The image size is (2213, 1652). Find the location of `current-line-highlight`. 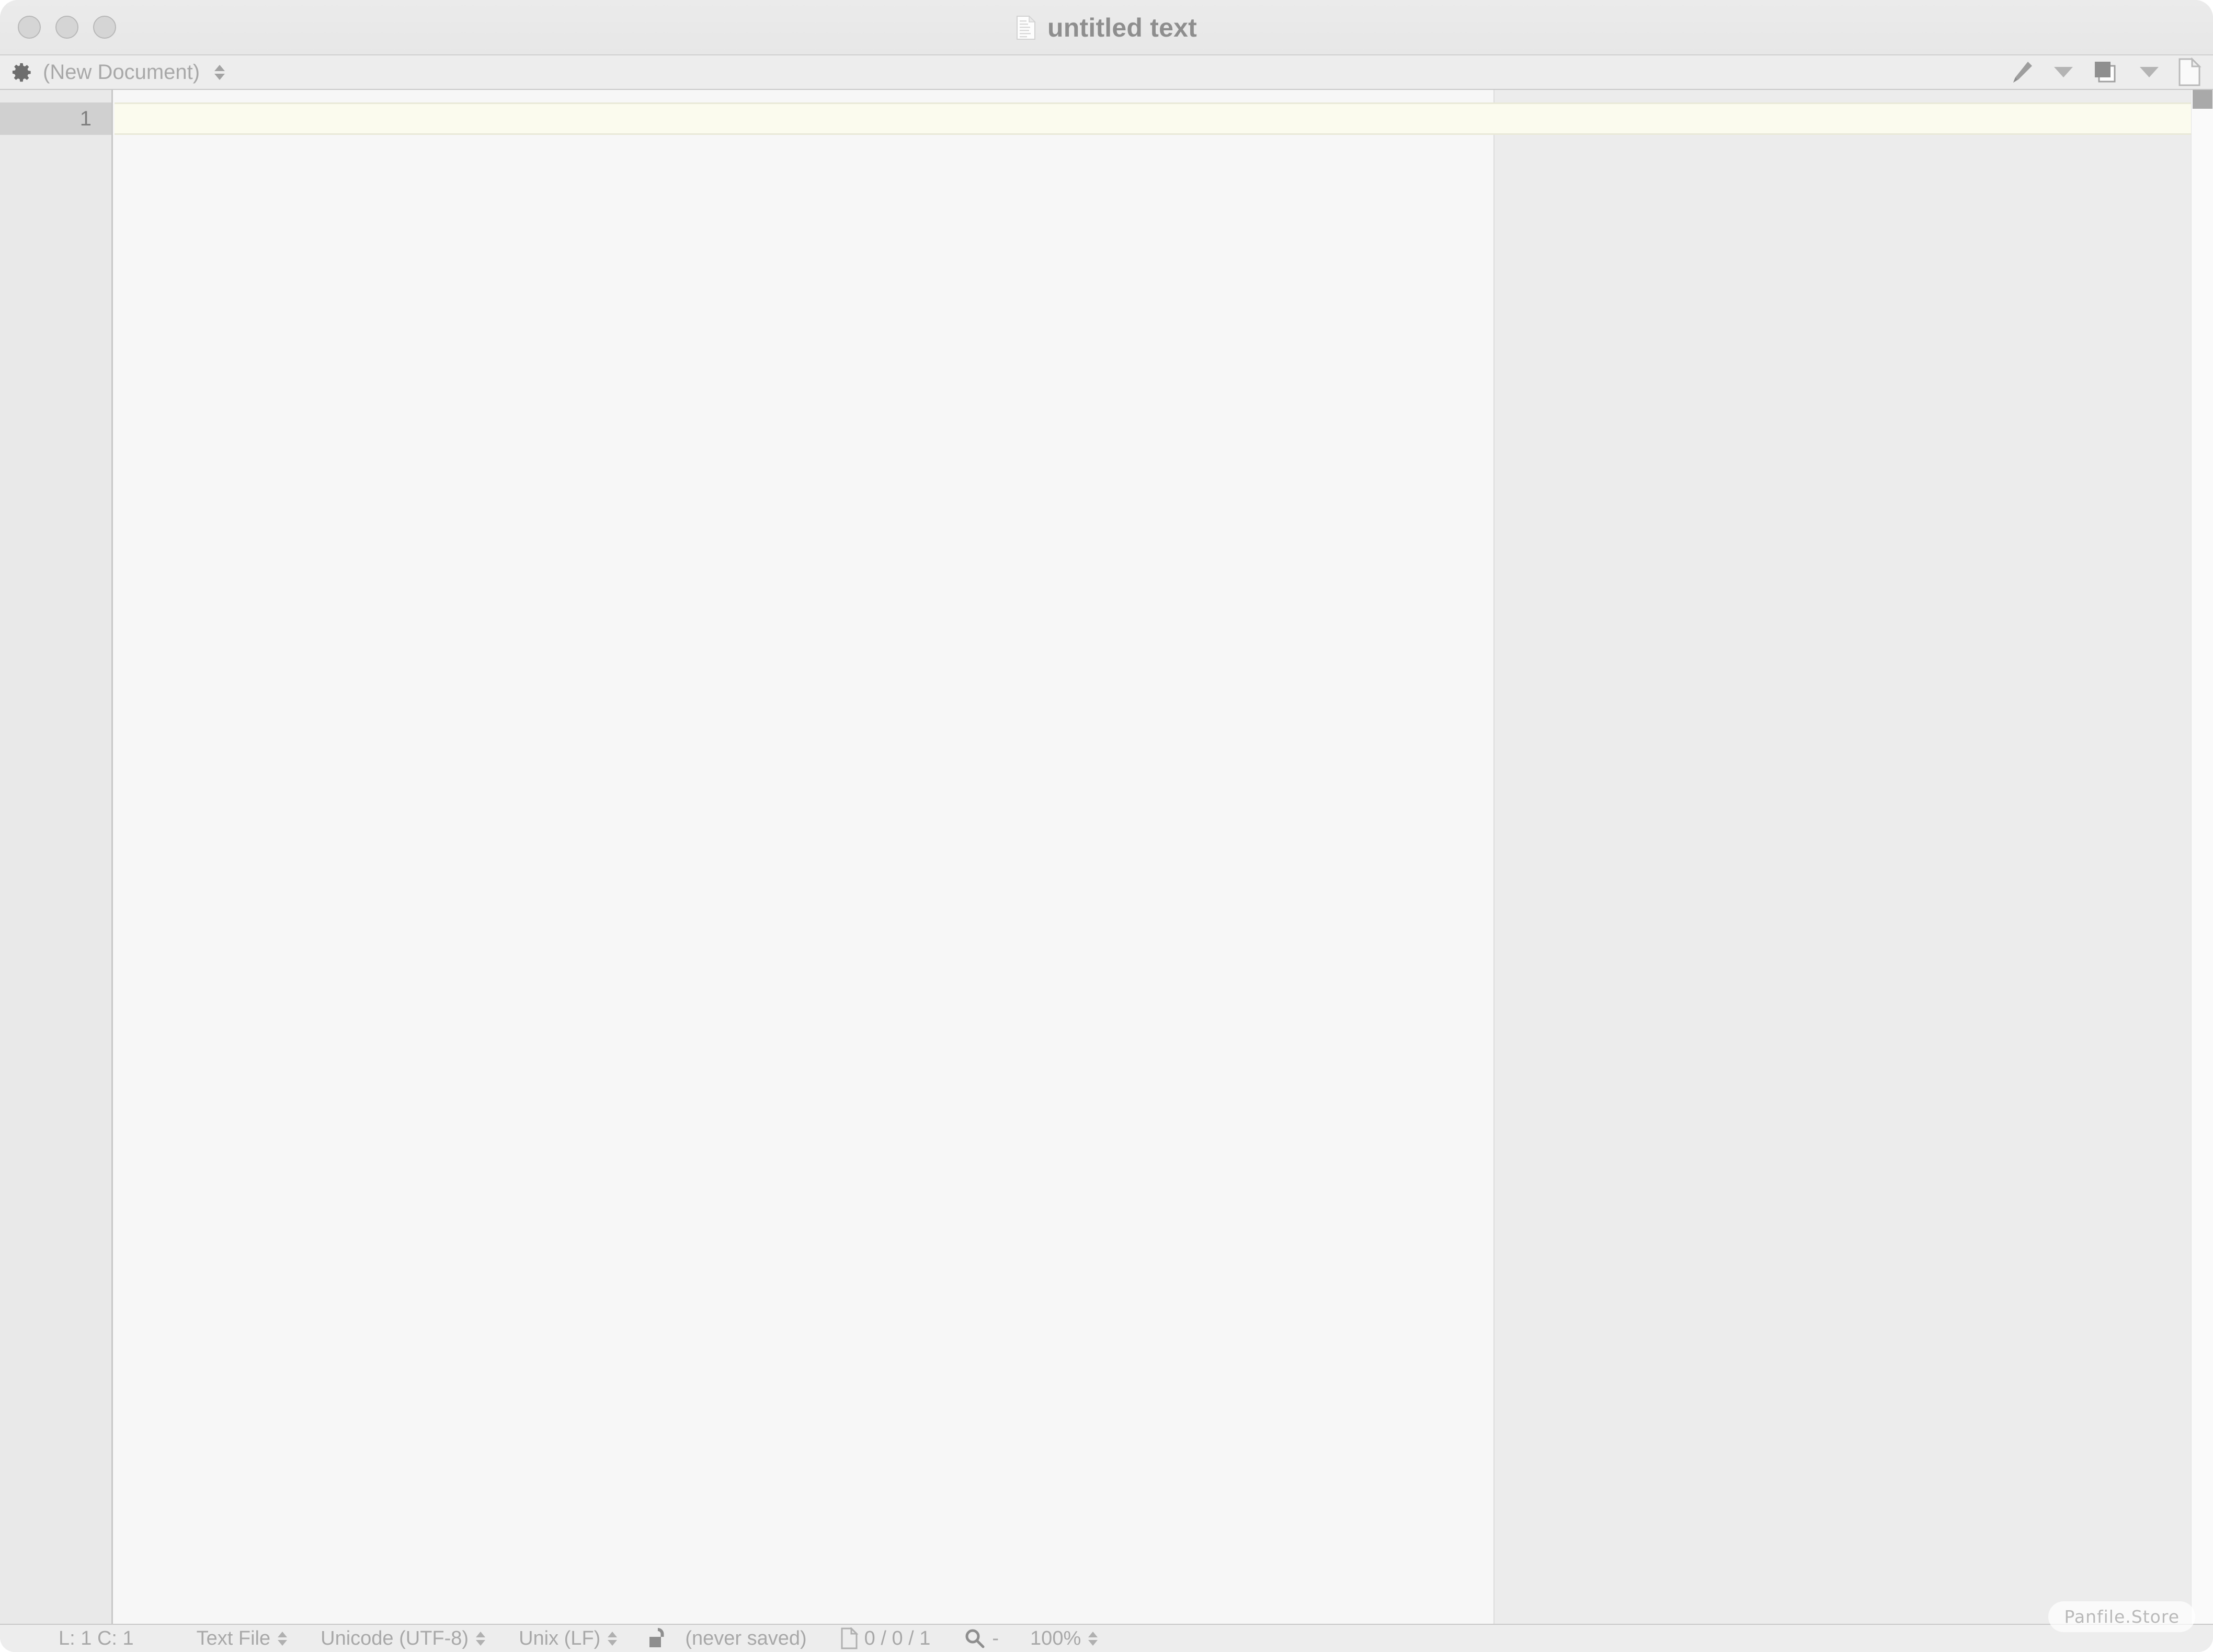

current-line-highlight is located at coordinates (1164, 118).